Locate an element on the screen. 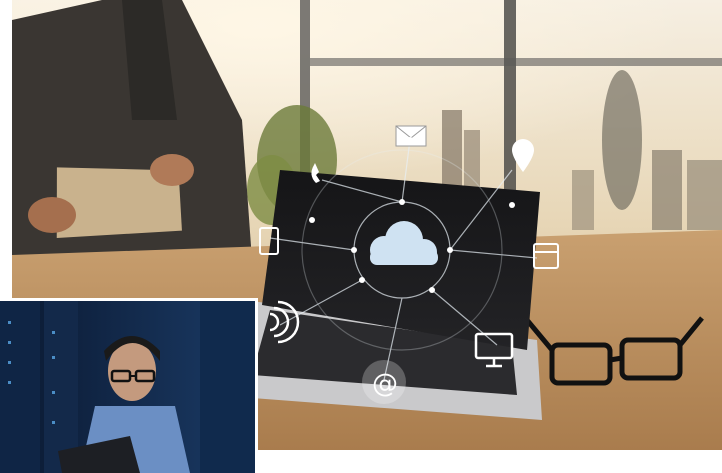 The width and height of the screenshot is (722, 473). at-sign-icon: @ is located at coordinates (384, 382).